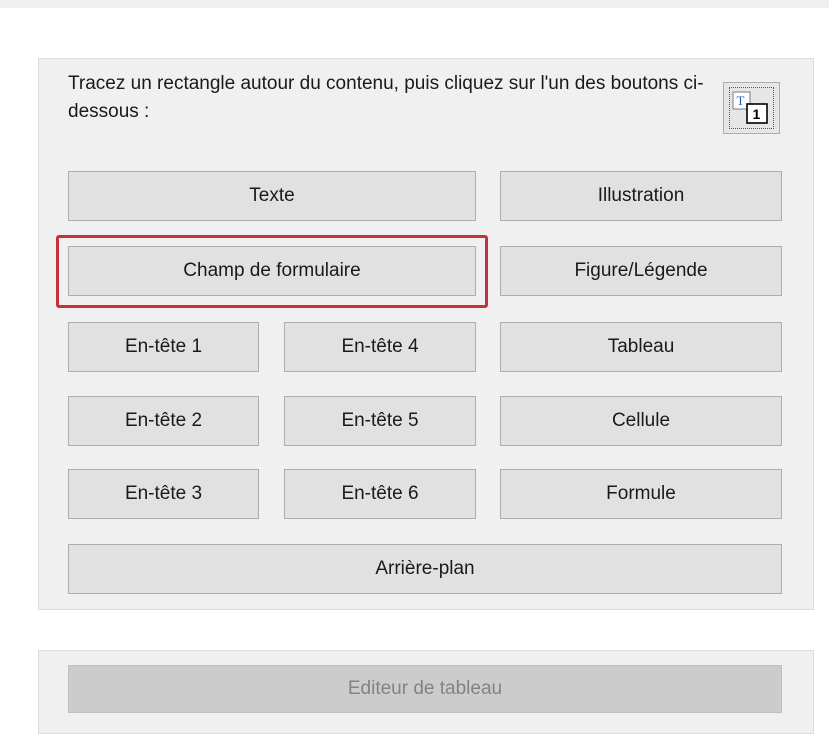 The width and height of the screenshot is (829, 742). What do you see at coordinates (380, 494) in the screenshot?
I see `en-tete-6-button: En-tête 6` at bounding box center [380, 494].